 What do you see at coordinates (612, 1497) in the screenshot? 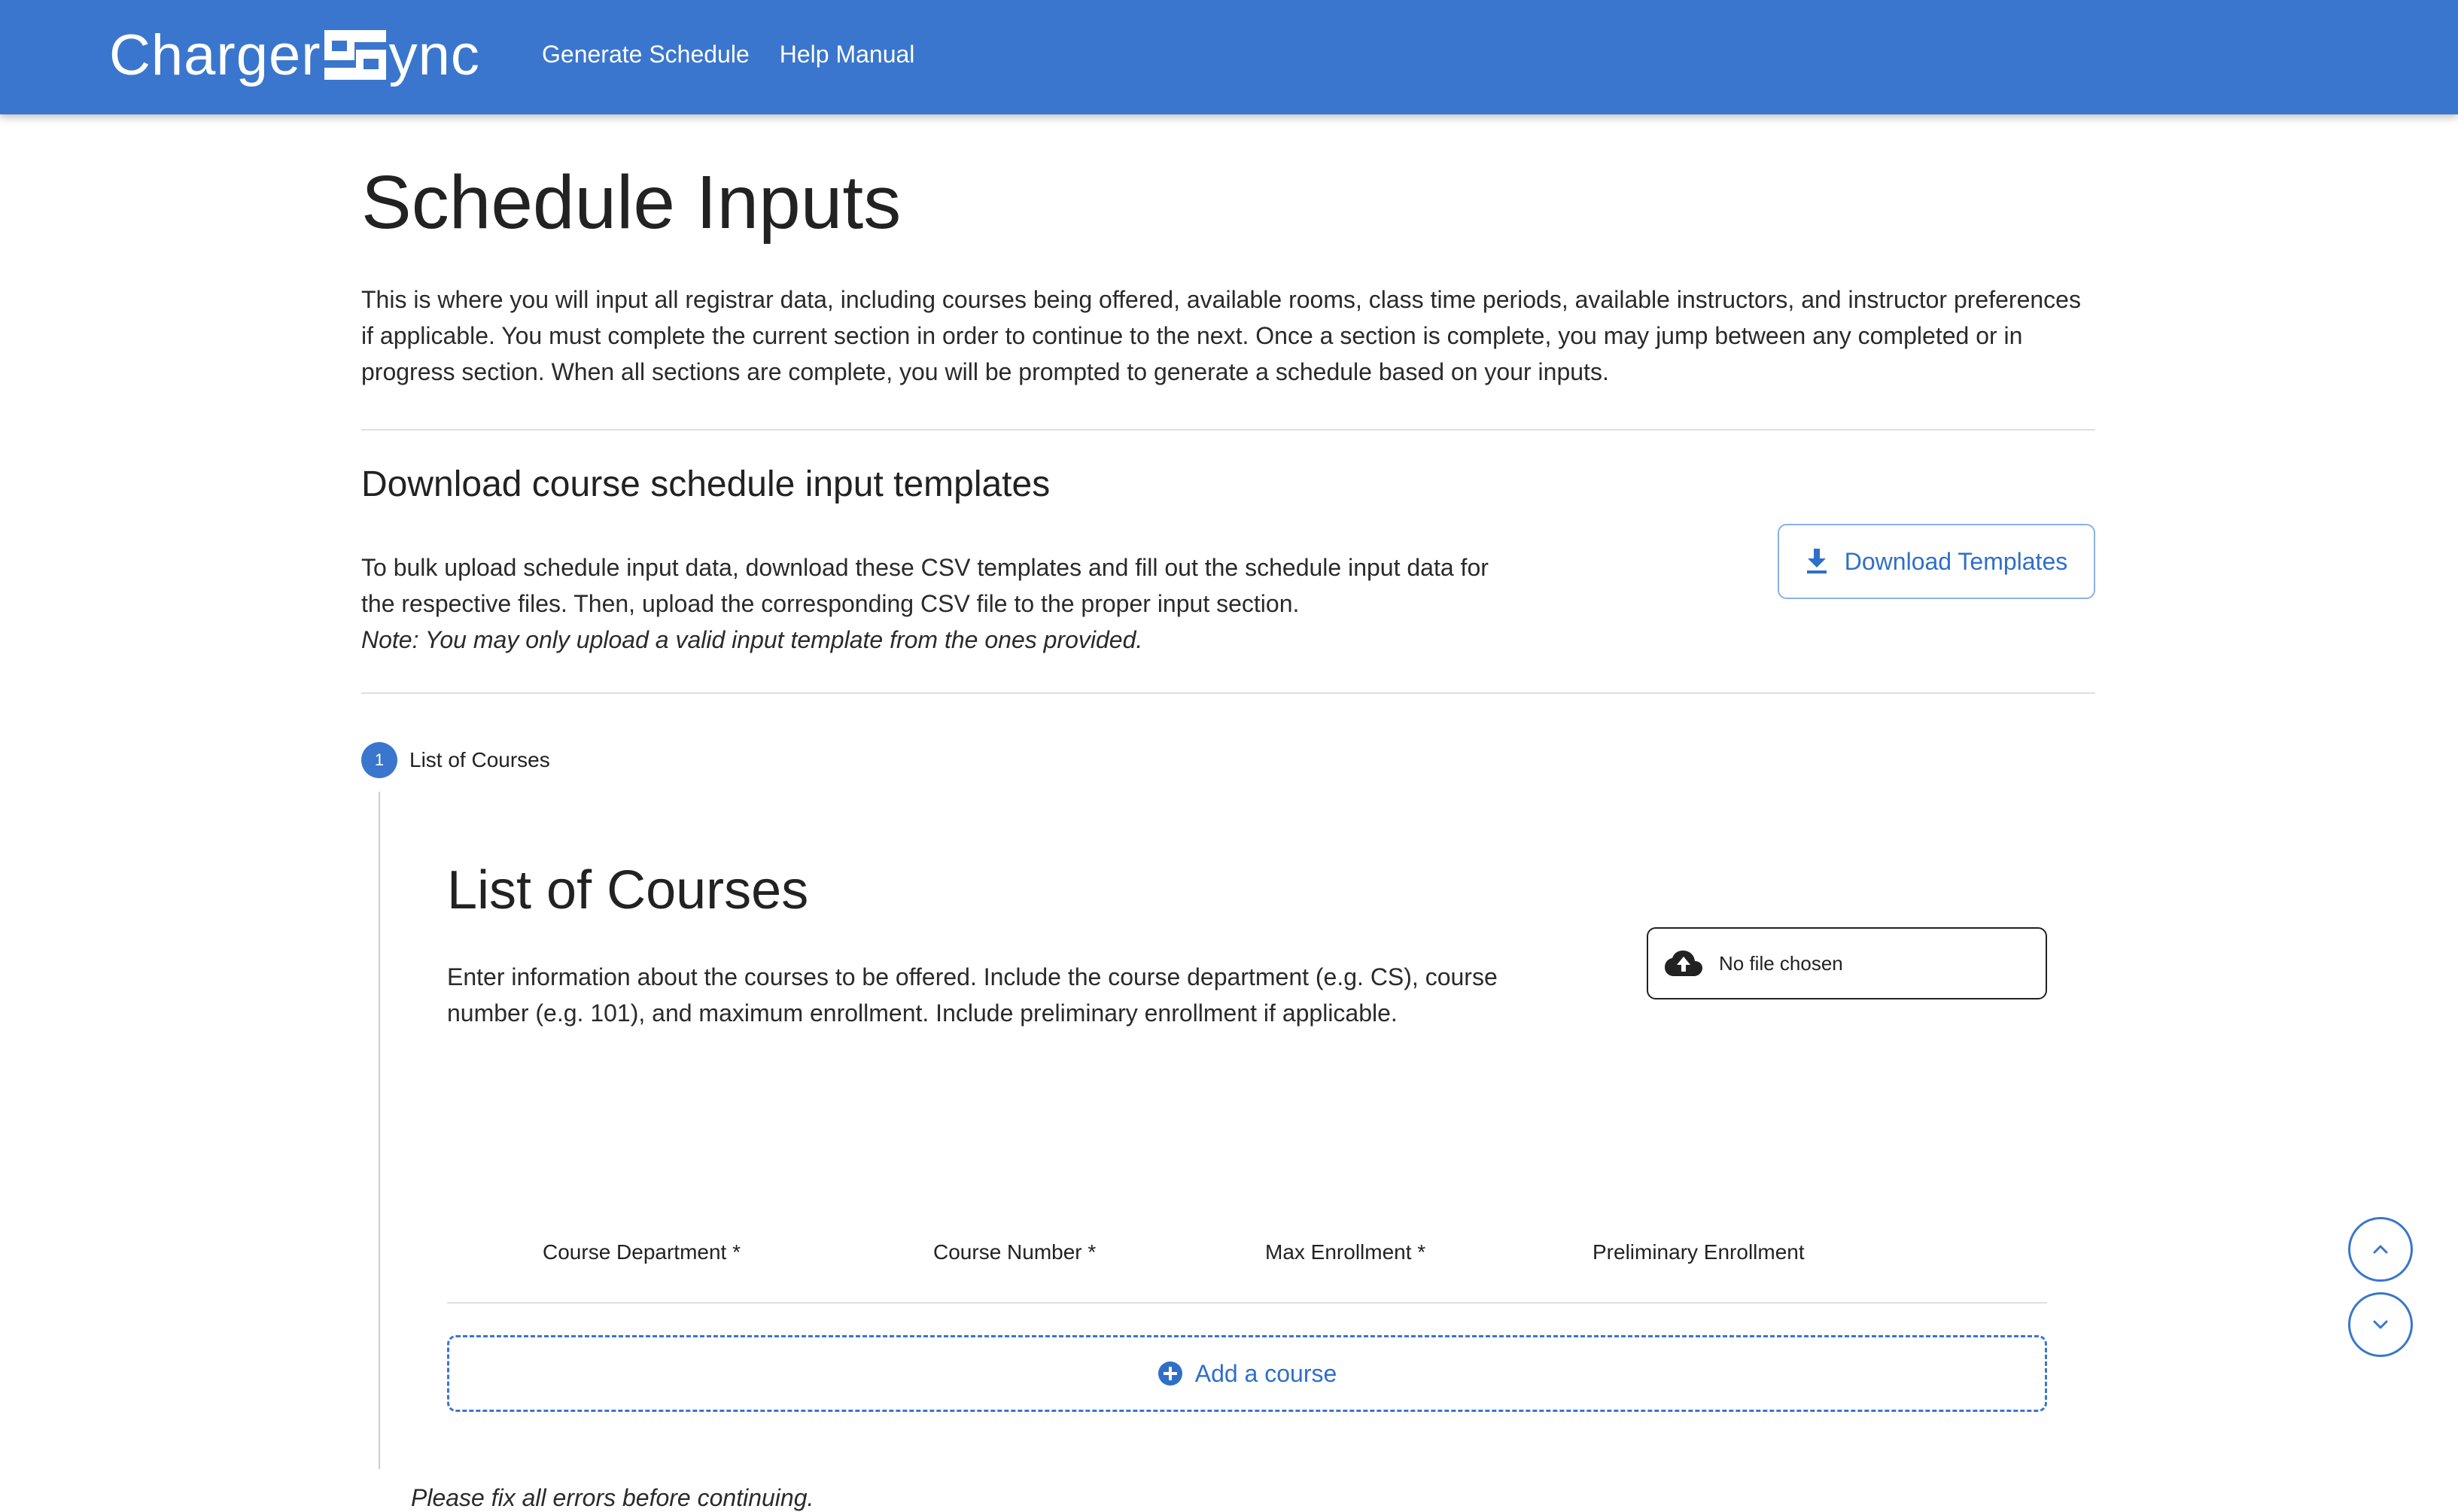
I see `error-message: Please fix all errors before continuing.` at bounding box center [612, 1497].